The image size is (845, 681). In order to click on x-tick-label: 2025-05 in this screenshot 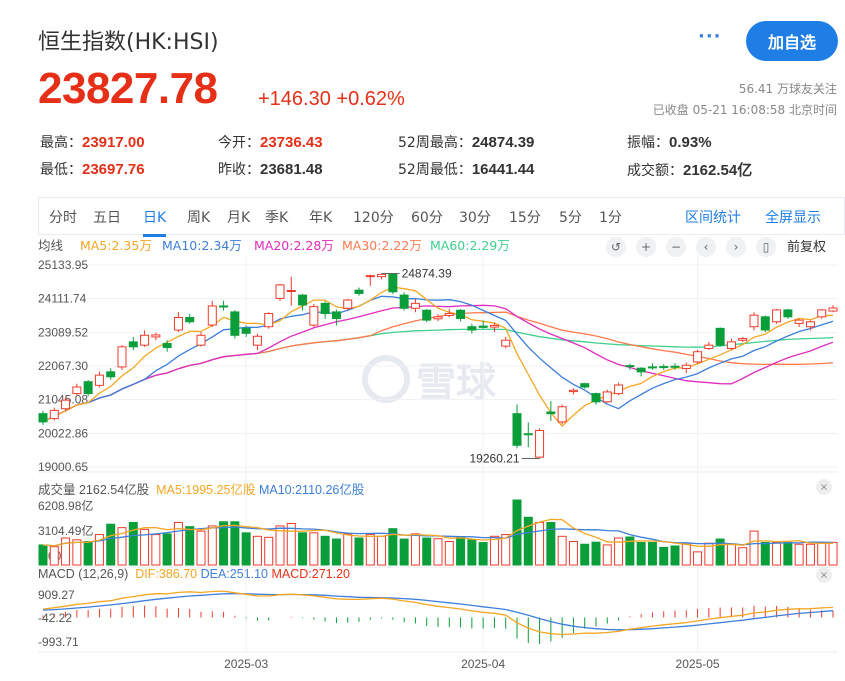, I will do `click(698, 664)`.